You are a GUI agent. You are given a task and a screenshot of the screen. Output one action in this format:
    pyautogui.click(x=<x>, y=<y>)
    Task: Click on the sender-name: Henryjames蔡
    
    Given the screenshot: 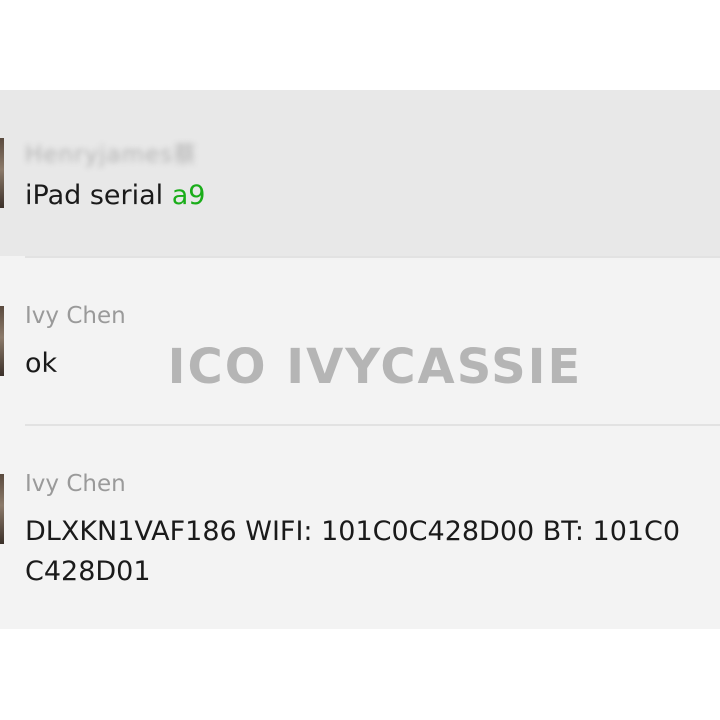 What is the action you would take?
    pyautogui.click(x=111, y=155)
    